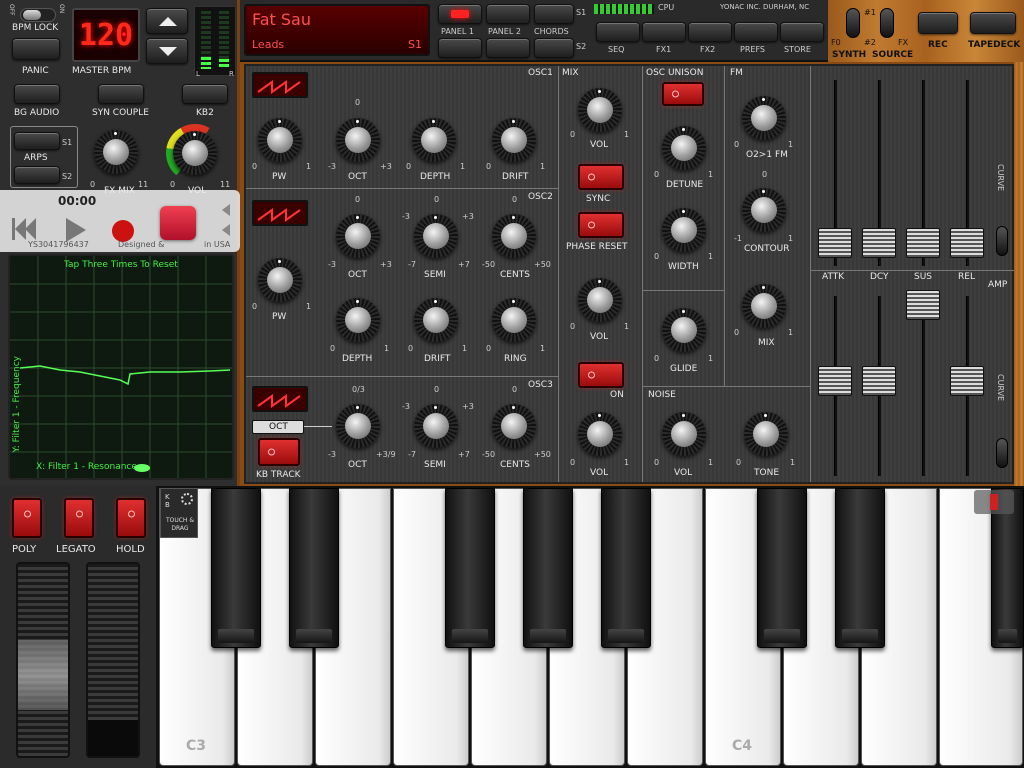 The width and height of the screenshot is (1024, 768). Describe the element at coordinates (37, 141) in the screenshot. I see `arps-s1-button` at that location.